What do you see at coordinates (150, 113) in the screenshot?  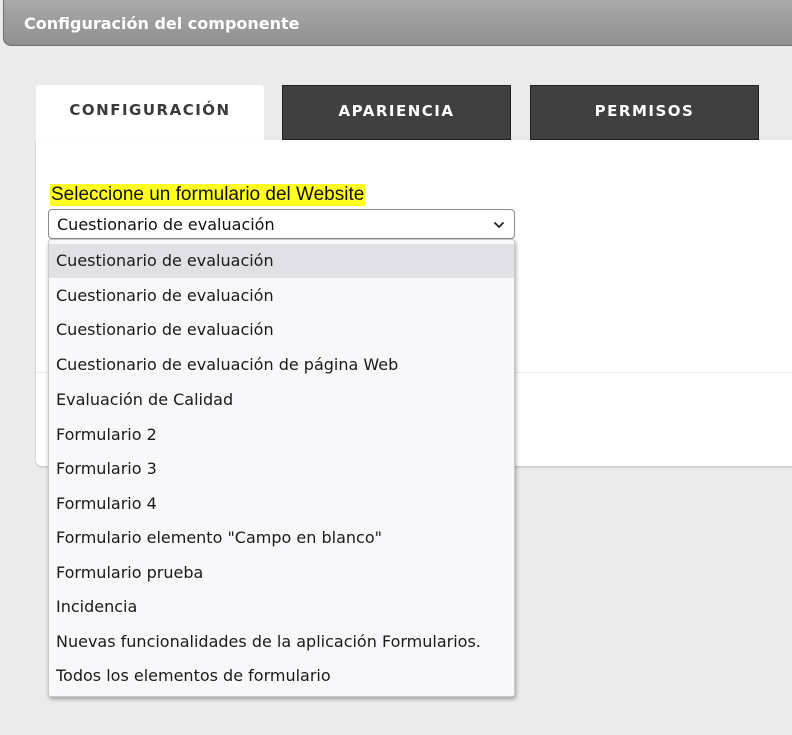 I see `tab-configuracion: CONFIGURACIÓN` at bounding box center [150, 113].